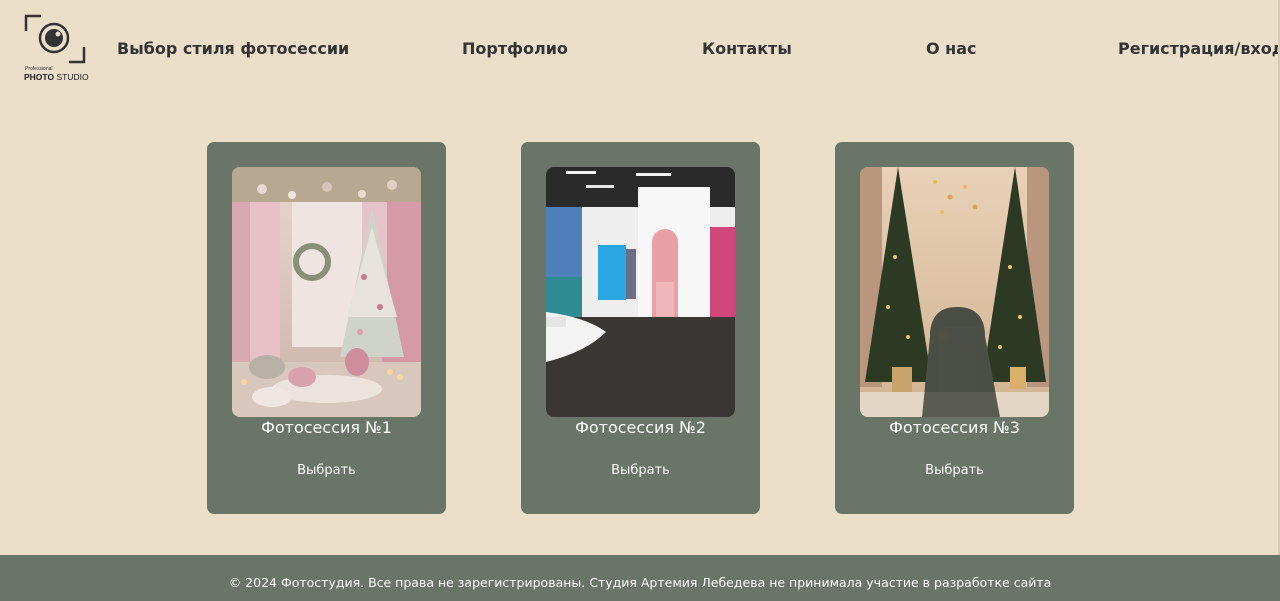  What do you see at coordinates (951, 48) in the screenshot?
I see `nav-about: О нас` at bounding box center [951, 48].